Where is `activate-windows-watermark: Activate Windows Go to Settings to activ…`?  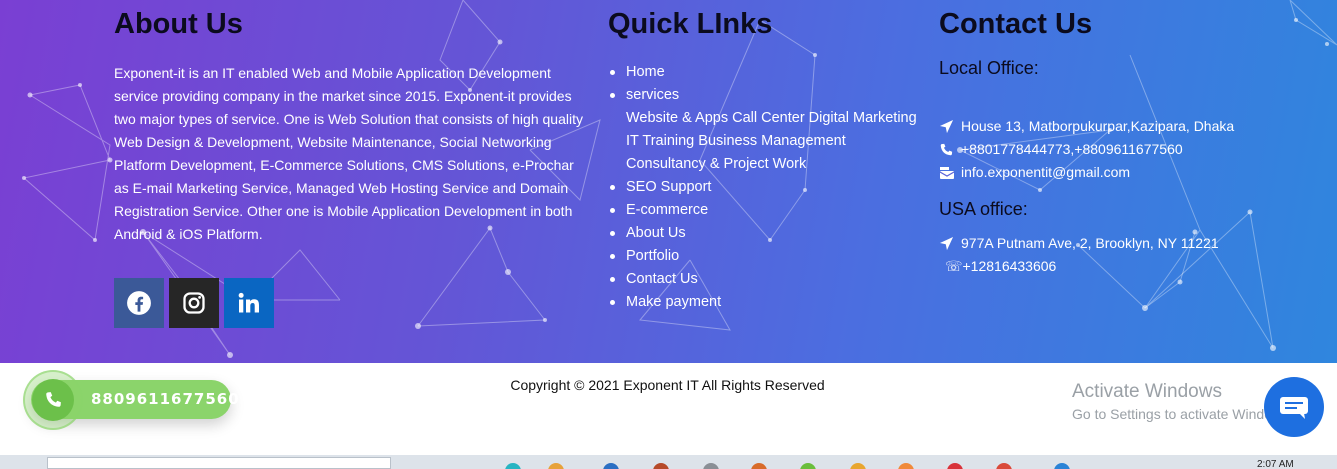
activate-windows-watermark: Activate Windows Go to Settings to activ… is located at coordinates (1182, 402).